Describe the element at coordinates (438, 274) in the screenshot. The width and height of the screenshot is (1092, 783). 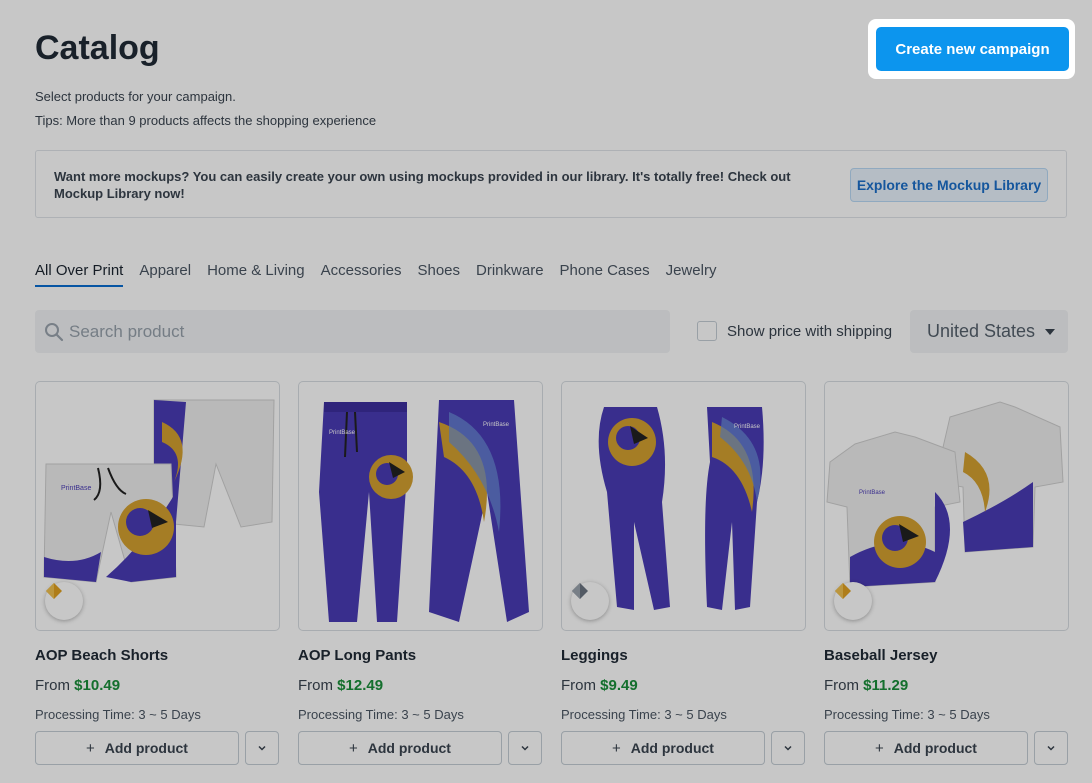
I see `tab-shoes: Shoes` at that location.